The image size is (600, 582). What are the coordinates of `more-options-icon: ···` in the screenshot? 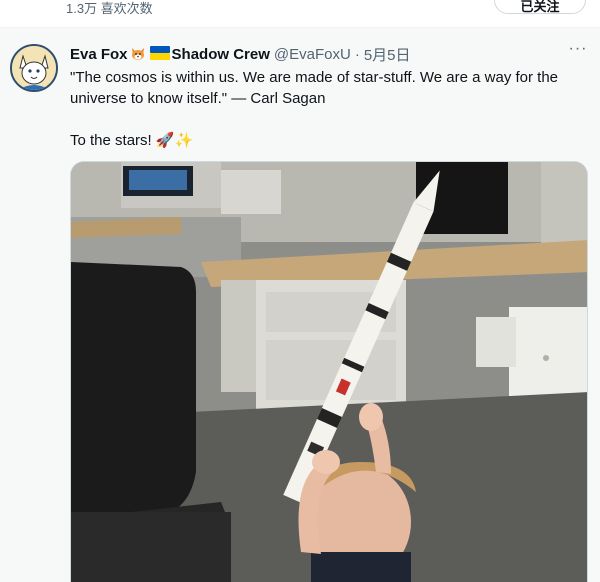 It's located at (578, 51).